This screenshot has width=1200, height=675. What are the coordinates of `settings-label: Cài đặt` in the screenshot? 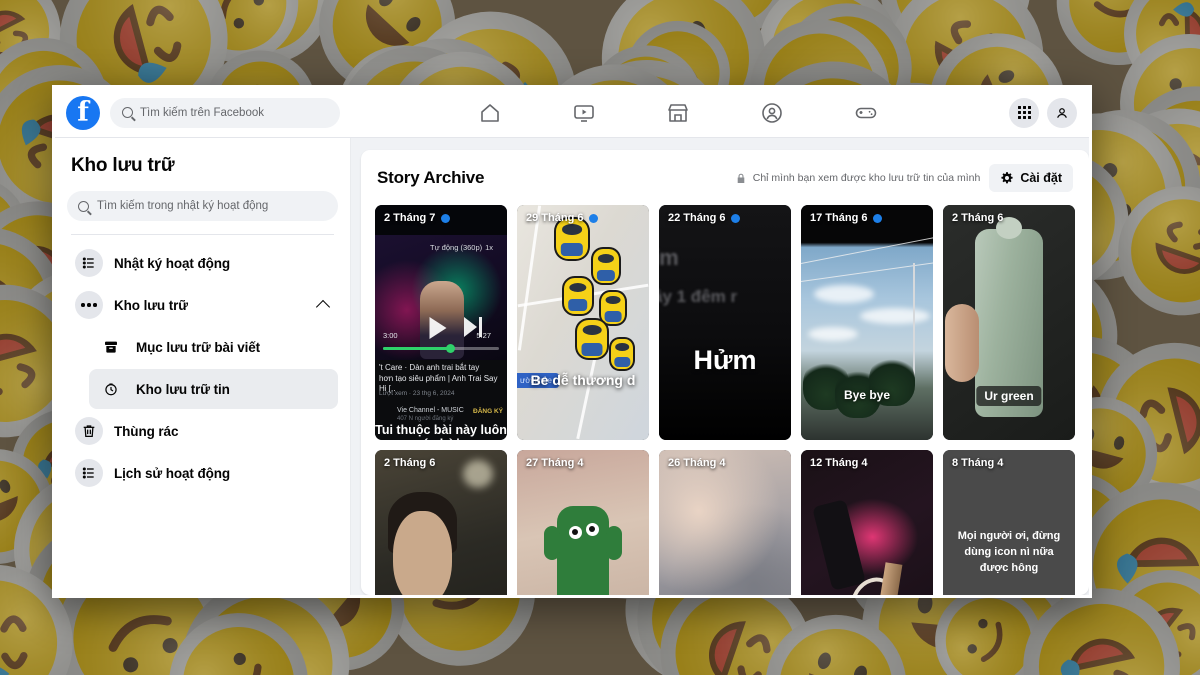 It's located at (1041, 178).